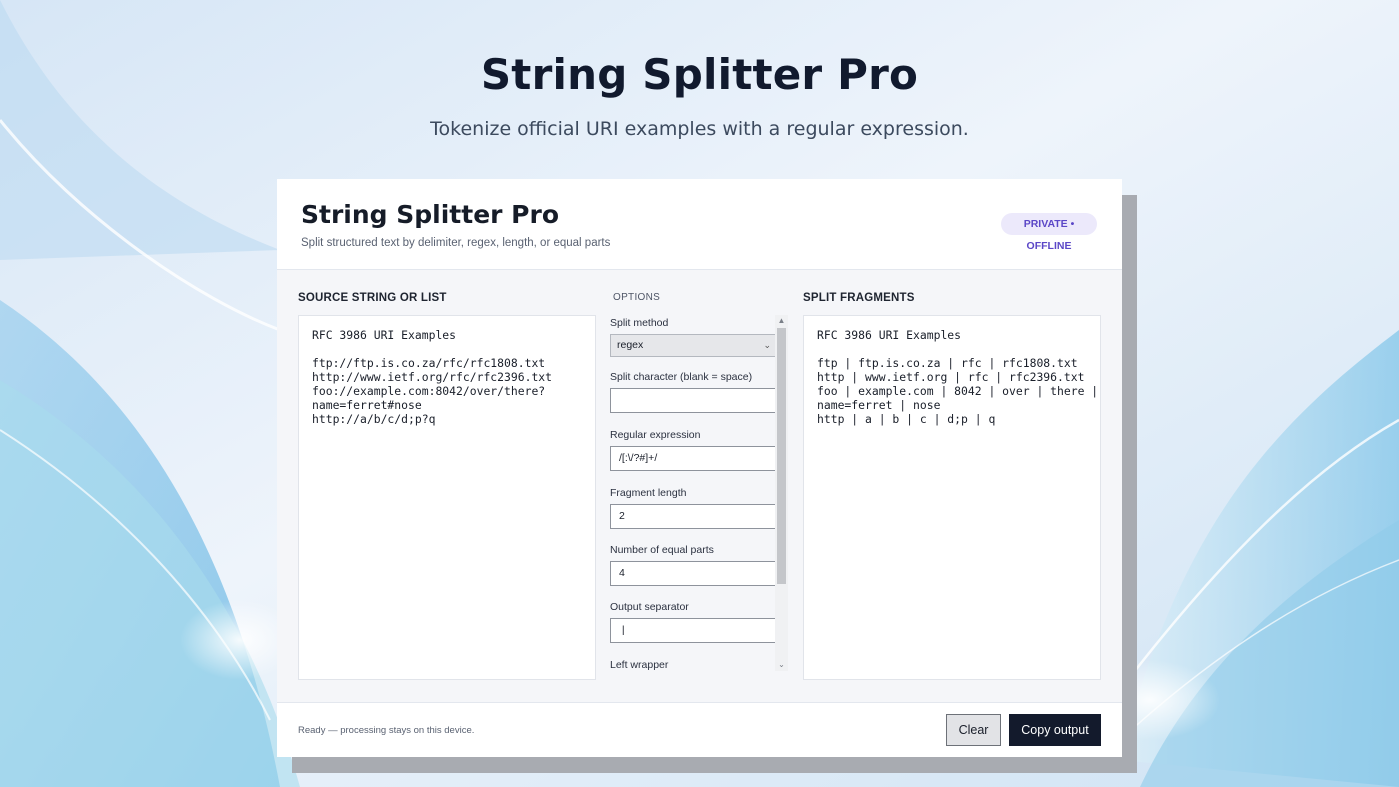  What do you see at coordinates (781, 665) in the screenshot?
I see `scroll-down-icon: ⌄` at bounding box center [781, 665].